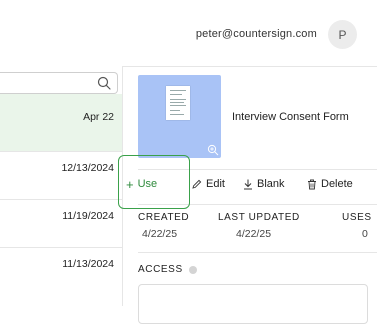 This screenshot has height=324, width=377. Describe the element at coordinates (50, 83) in the screenshot. I see `search-input` at that location.